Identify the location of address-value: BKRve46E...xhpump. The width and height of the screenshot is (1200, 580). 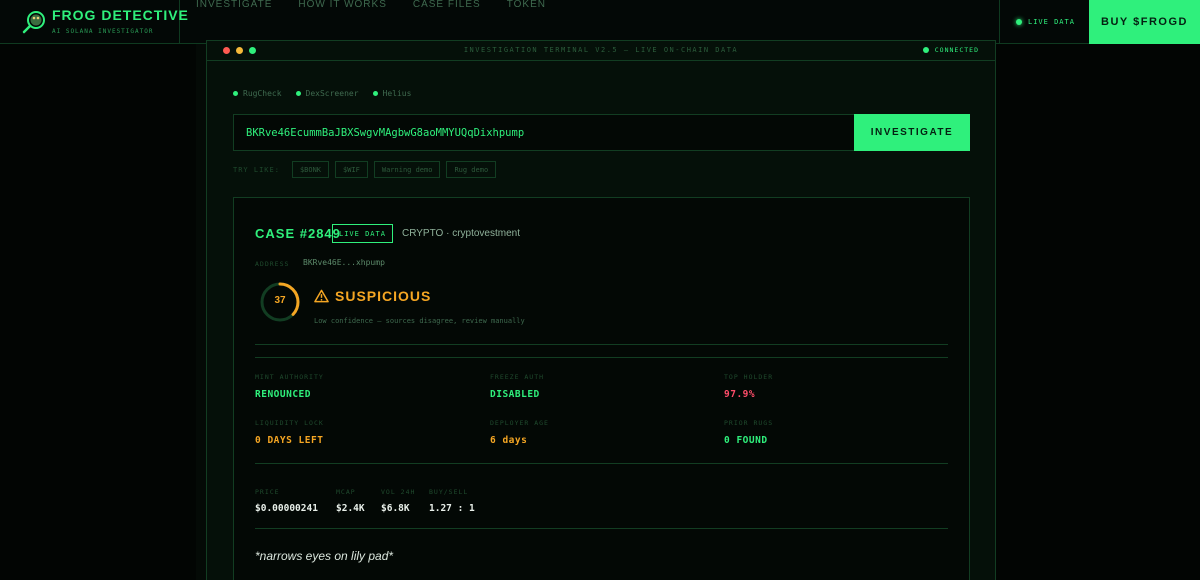
(344, 262).